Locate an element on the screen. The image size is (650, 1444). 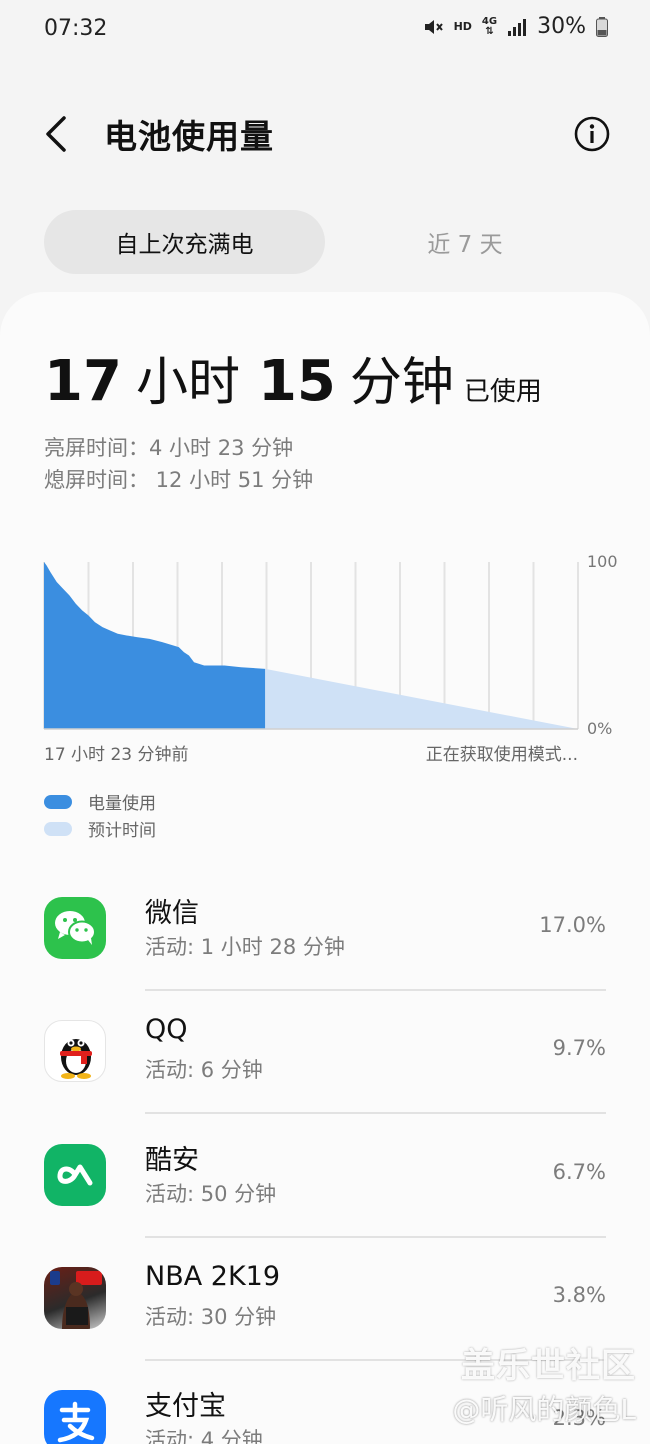
watermark-user: @听风的颜色L is located at coordinates (544, 1409).